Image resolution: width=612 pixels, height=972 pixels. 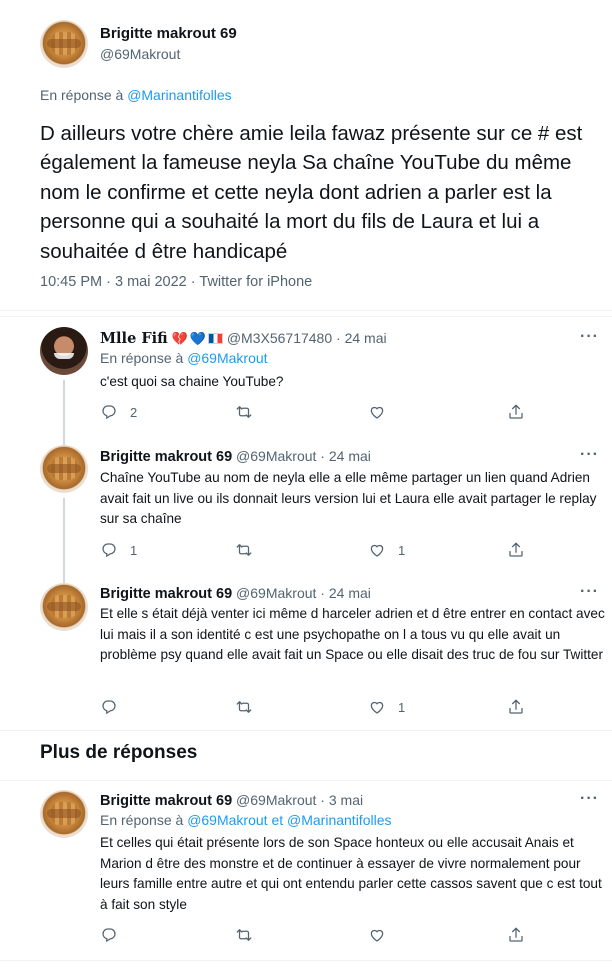 I want to click on france-flag-icon, so click(x=215, y=338).